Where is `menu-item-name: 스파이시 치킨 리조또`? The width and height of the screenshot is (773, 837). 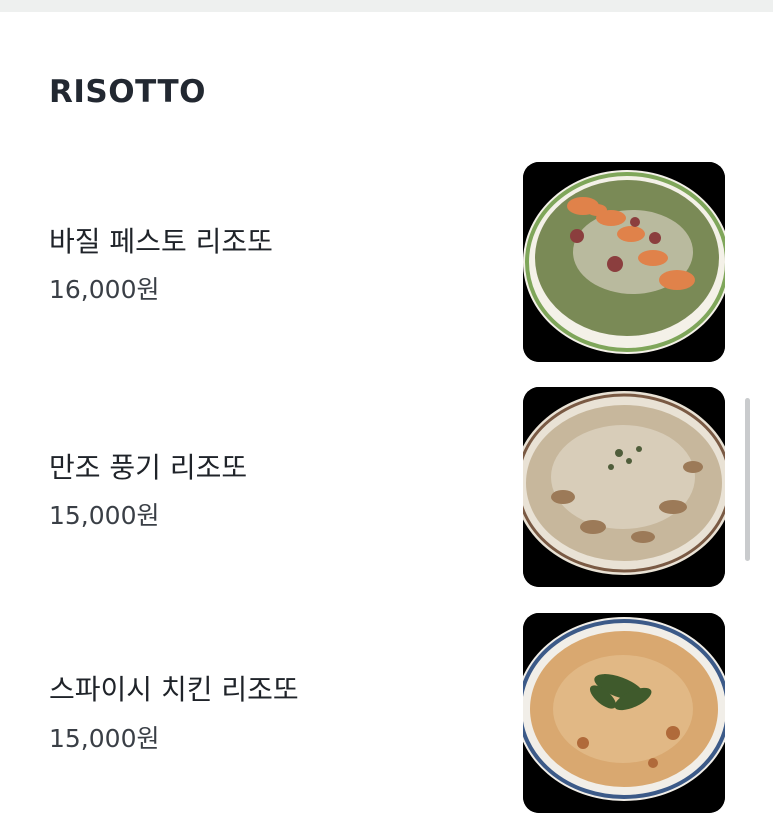 menu-item-name: 스파이시 치킨 리조또 is located at coordinates (174, 689).